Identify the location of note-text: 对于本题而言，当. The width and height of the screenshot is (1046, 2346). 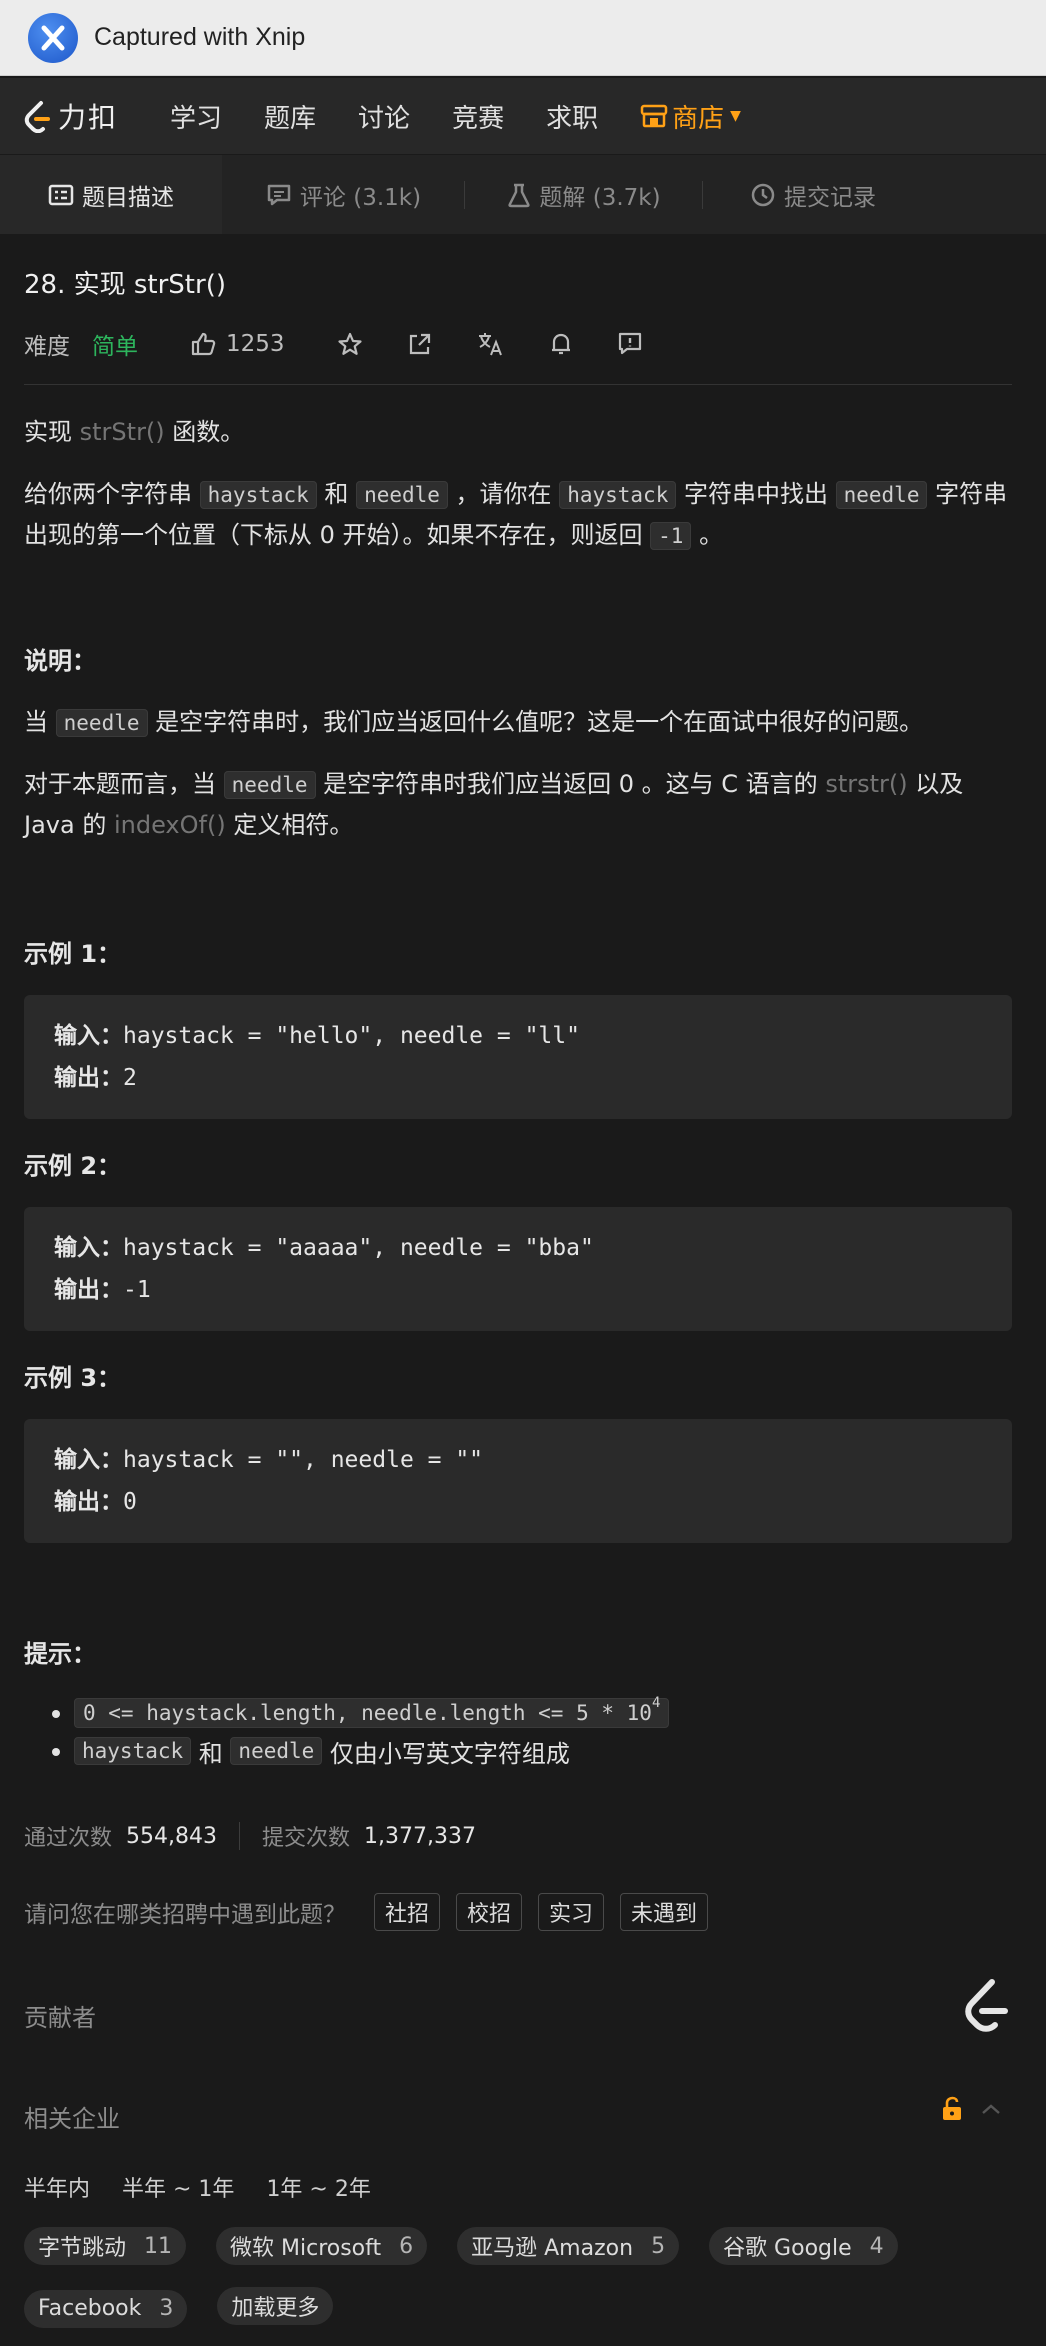
(124, 784).